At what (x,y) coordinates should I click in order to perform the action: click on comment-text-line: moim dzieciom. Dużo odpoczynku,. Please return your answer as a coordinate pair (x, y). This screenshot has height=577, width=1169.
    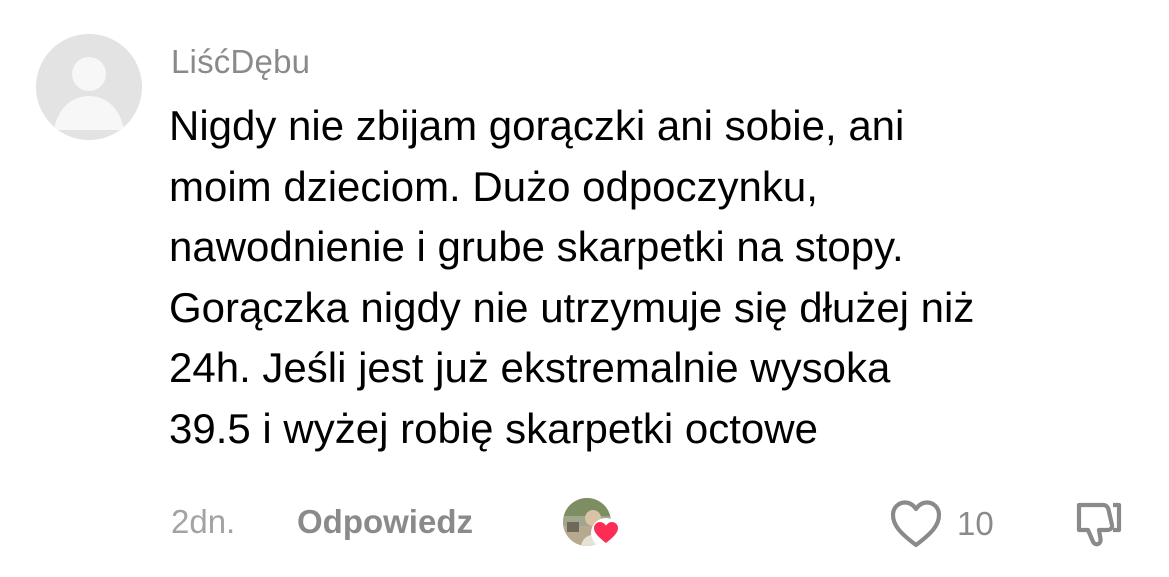
    Looking at the image, I should click on (493, 186).